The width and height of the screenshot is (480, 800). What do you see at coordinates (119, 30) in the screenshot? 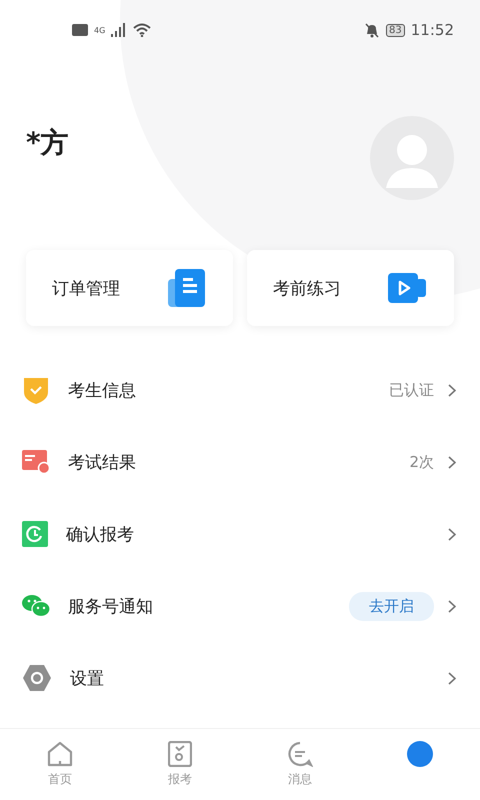
I see `signal-icon` at bounding box center [119, 30].